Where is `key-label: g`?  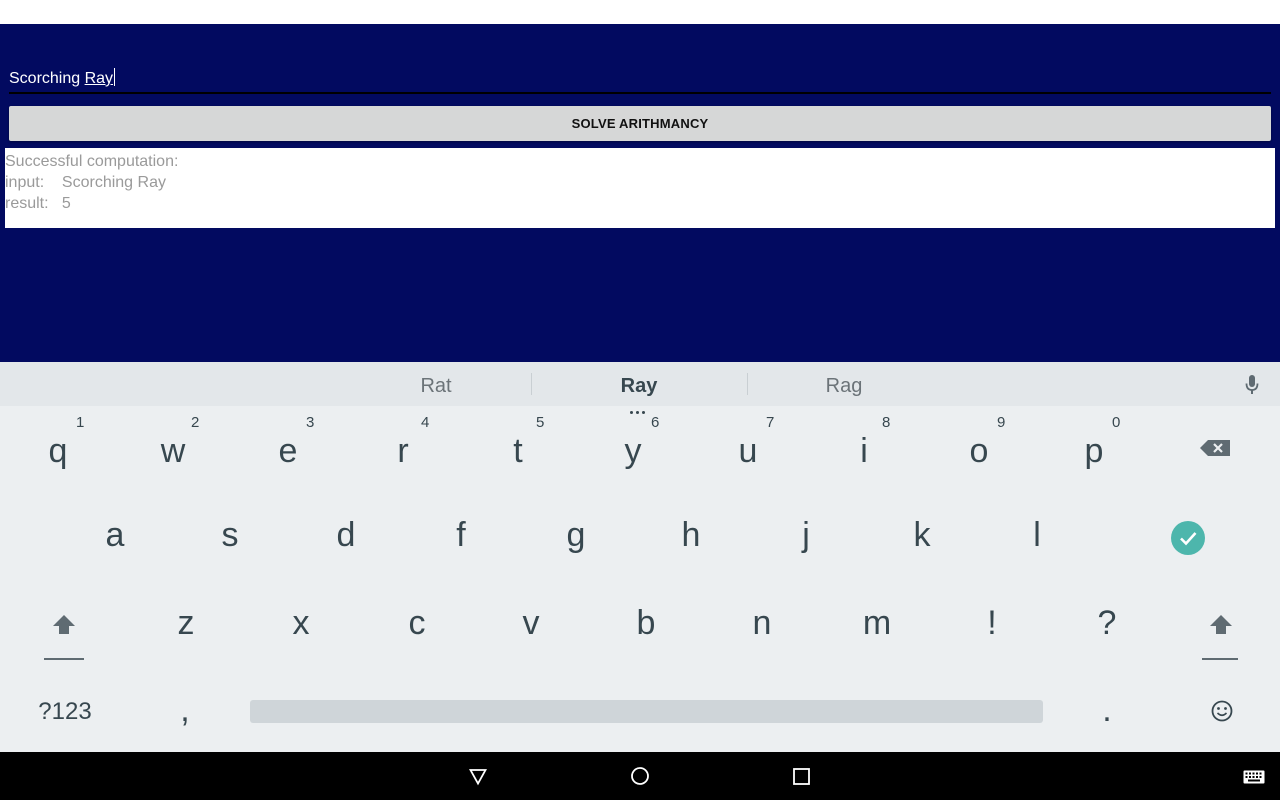 key-label: g is located at coordinates (576, 535).